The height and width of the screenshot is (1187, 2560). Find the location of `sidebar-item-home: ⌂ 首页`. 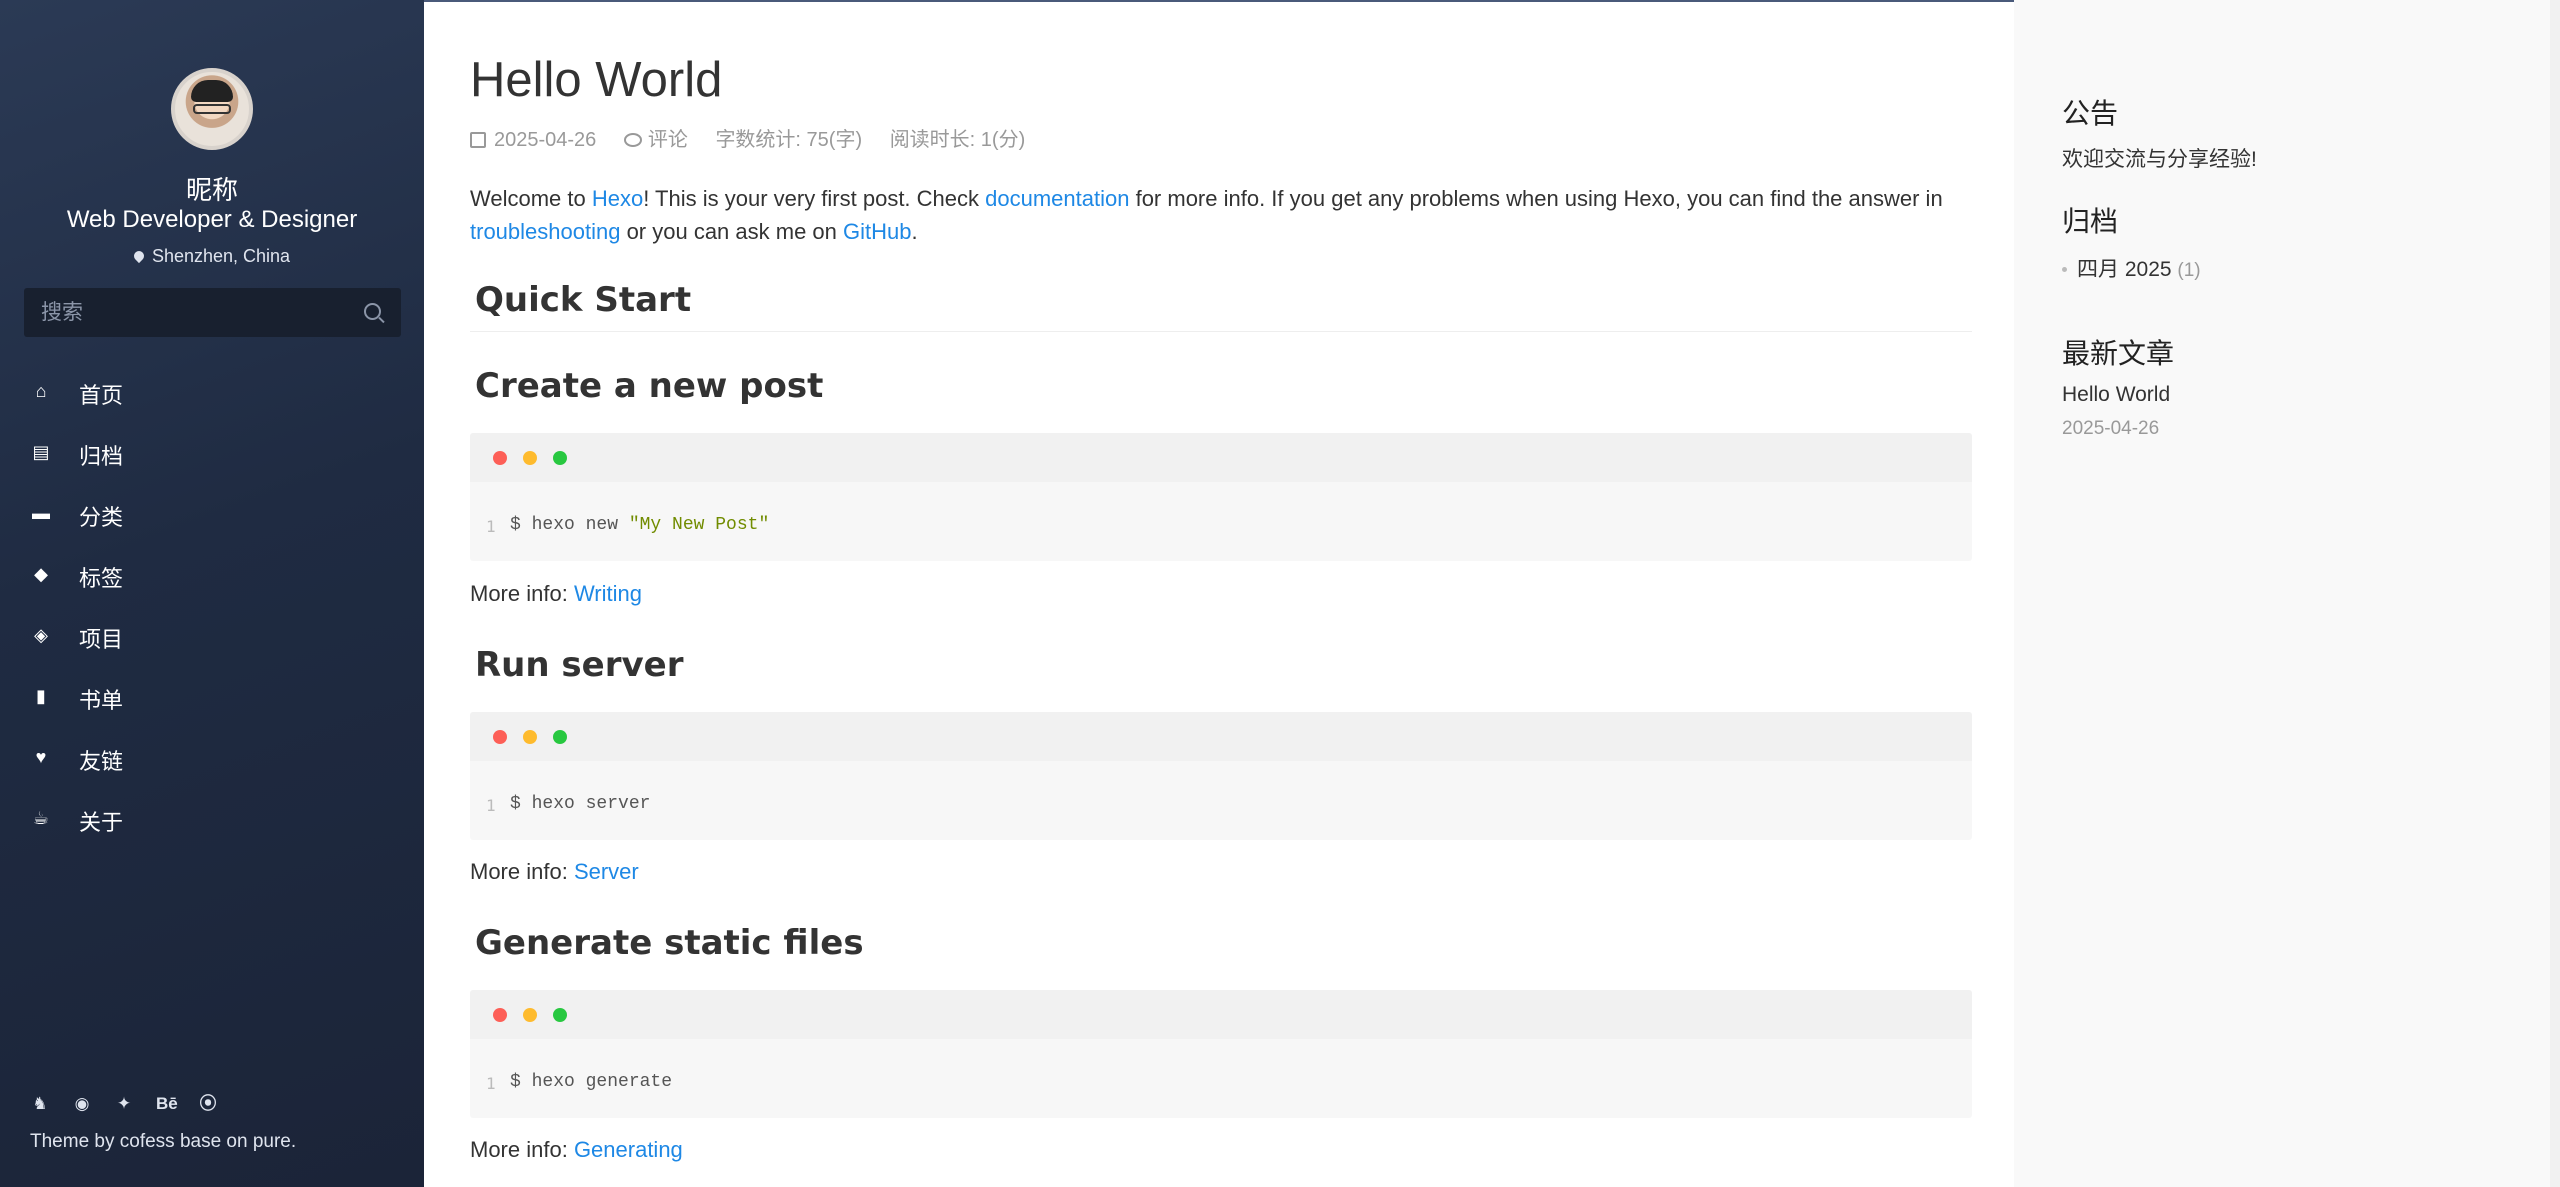

sidebar-item-home: ⌂ 首页 is located at coordinates (212, 392).